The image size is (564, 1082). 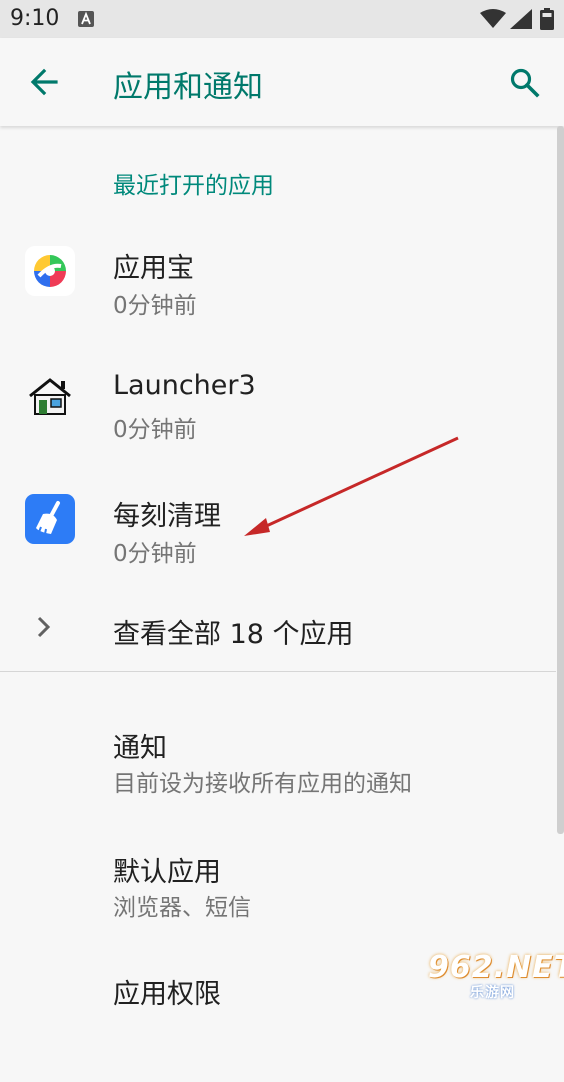 I want to click on see-all-apps-button: 查看全部 18 个应用, so click(x=278, y=628).